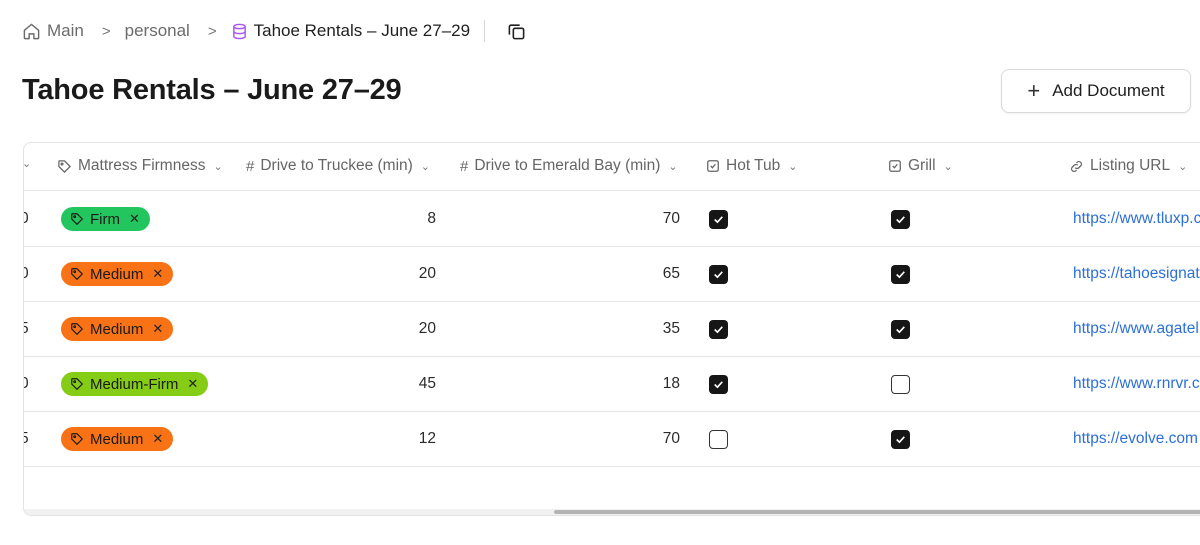 The image size is (1200, 545). I want to click on table-row: 0 Medium ✕ 20 65 https://tahoesignat, so click(612, 274).